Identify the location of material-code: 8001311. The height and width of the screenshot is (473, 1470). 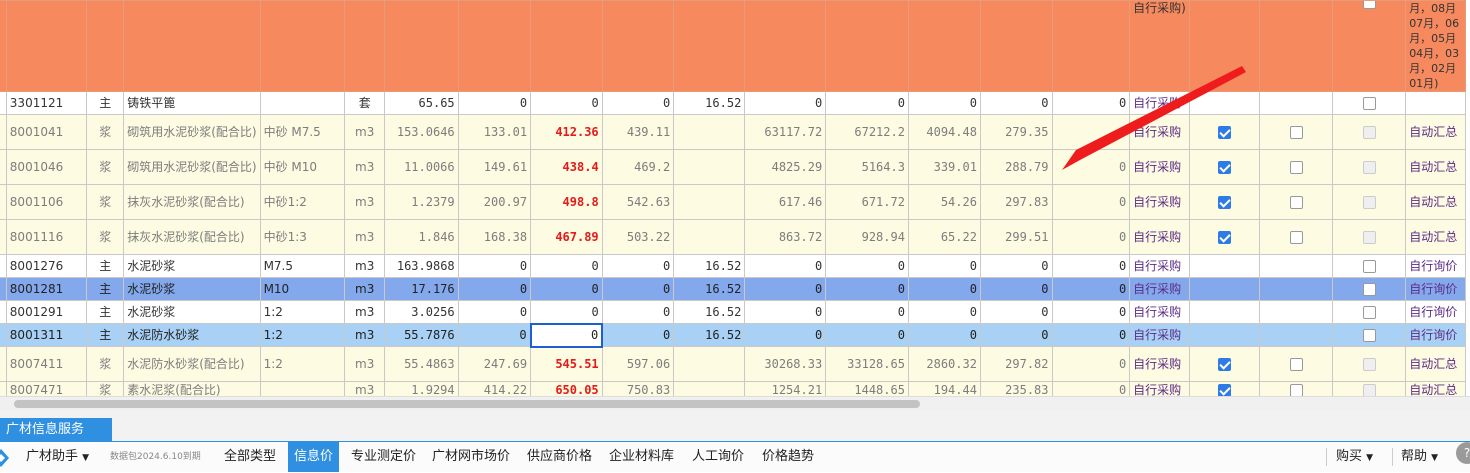
(46, 335).